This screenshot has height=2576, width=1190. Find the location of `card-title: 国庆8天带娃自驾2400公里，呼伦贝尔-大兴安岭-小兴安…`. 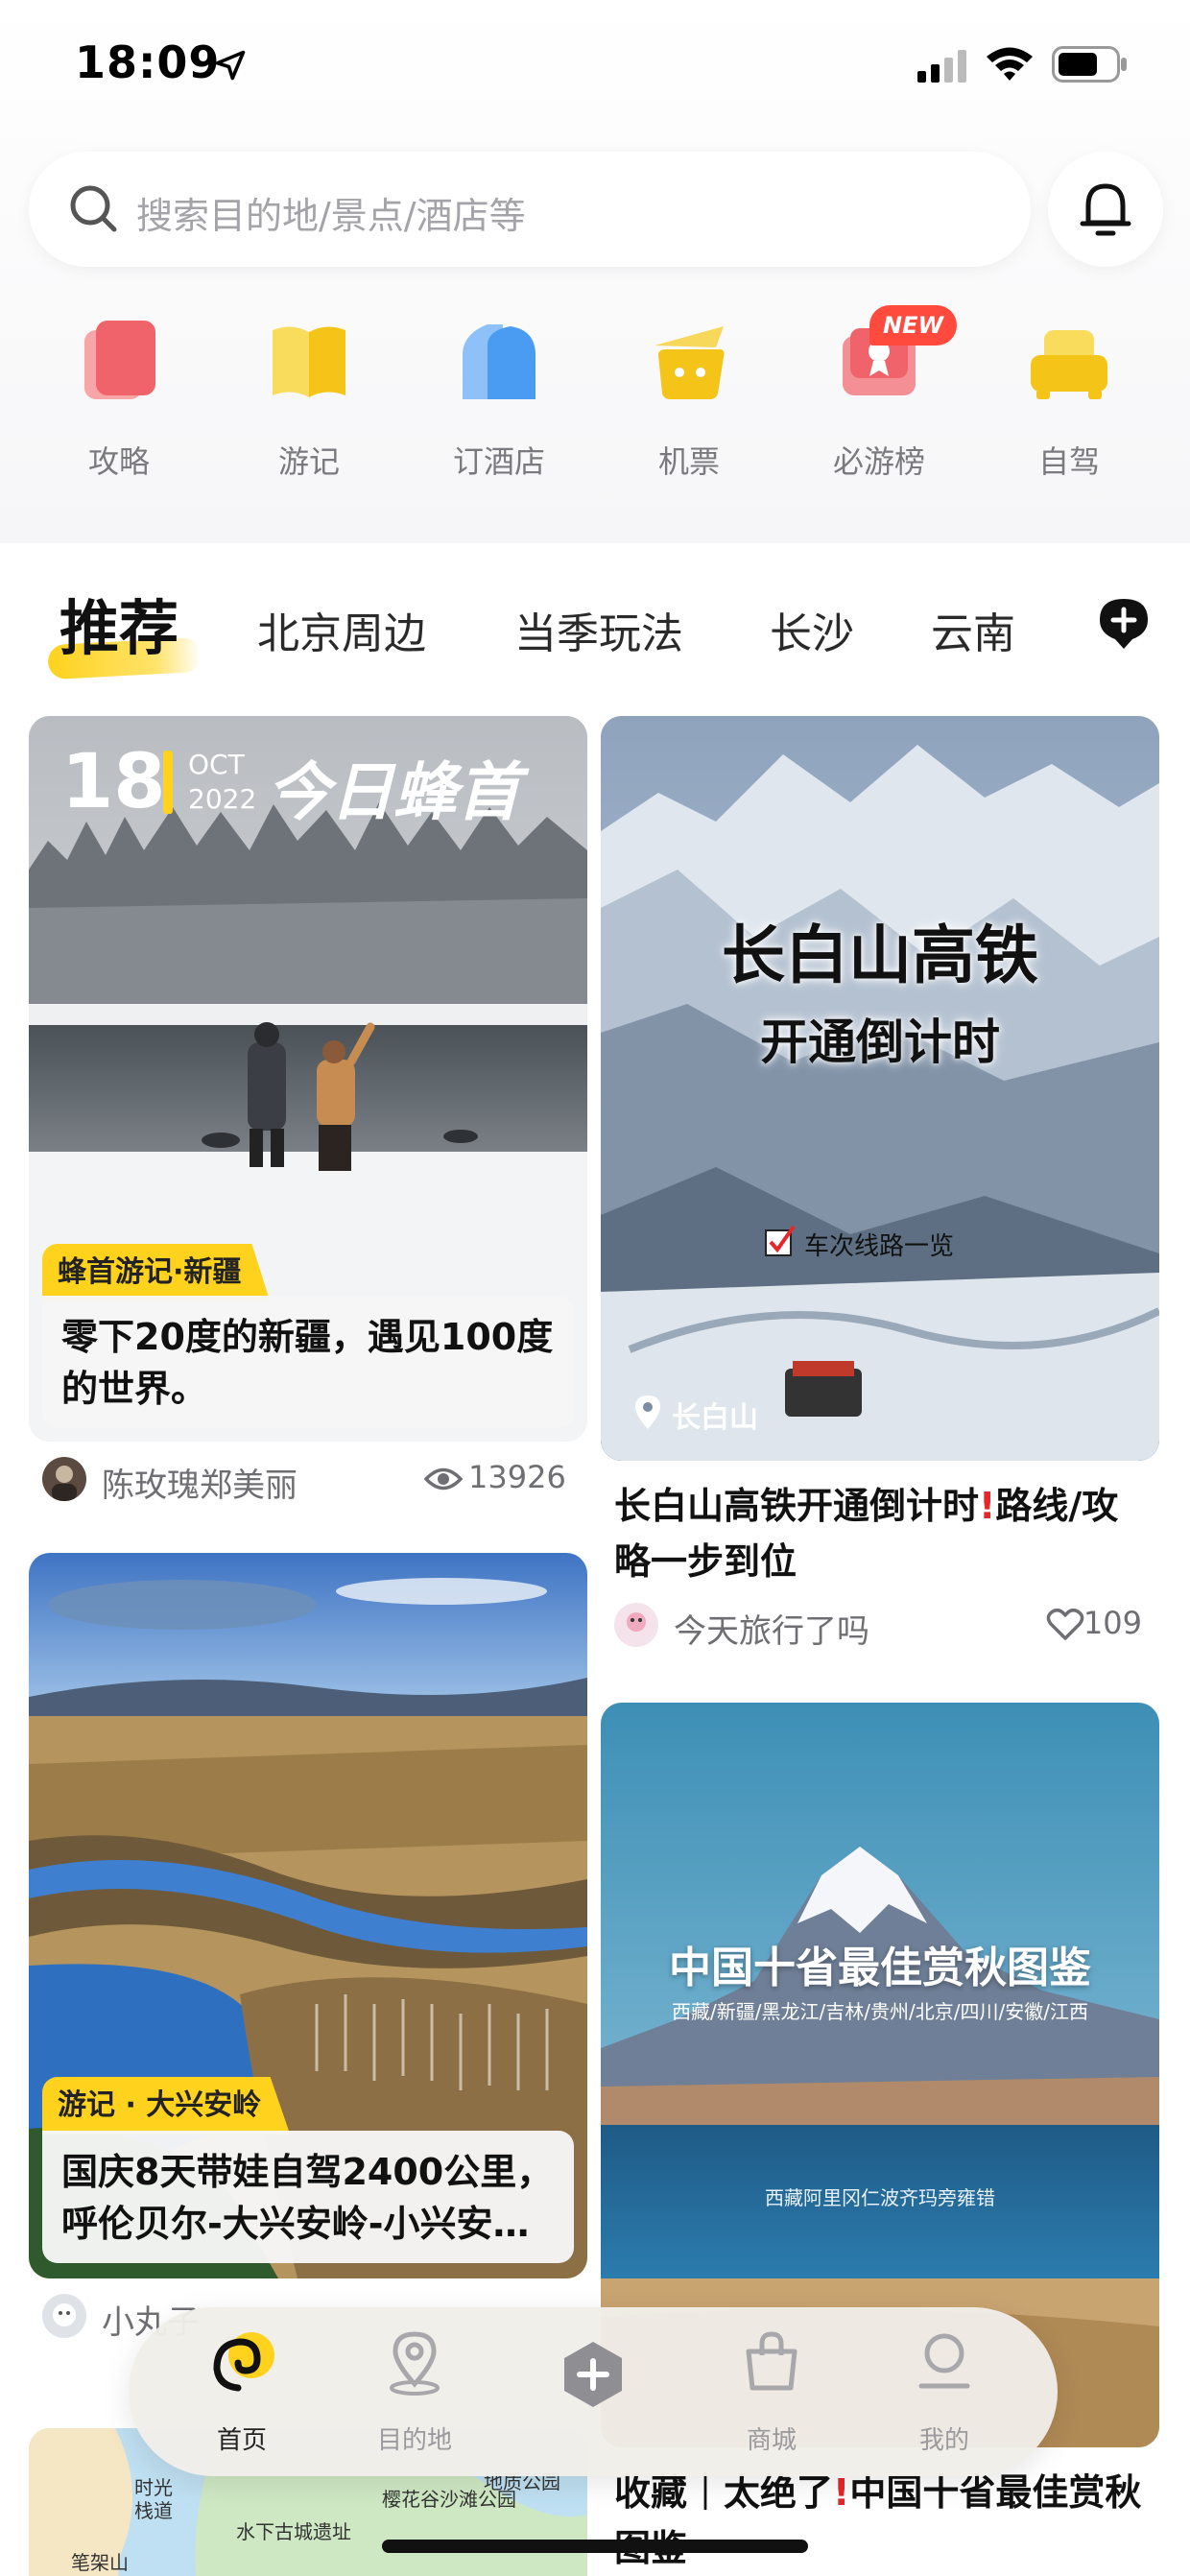

card-title: 国庆8天带娃自驾2400公里，呼伦贝尔-大兴安岭-小兴安… is located at coordinates (308, 2197).